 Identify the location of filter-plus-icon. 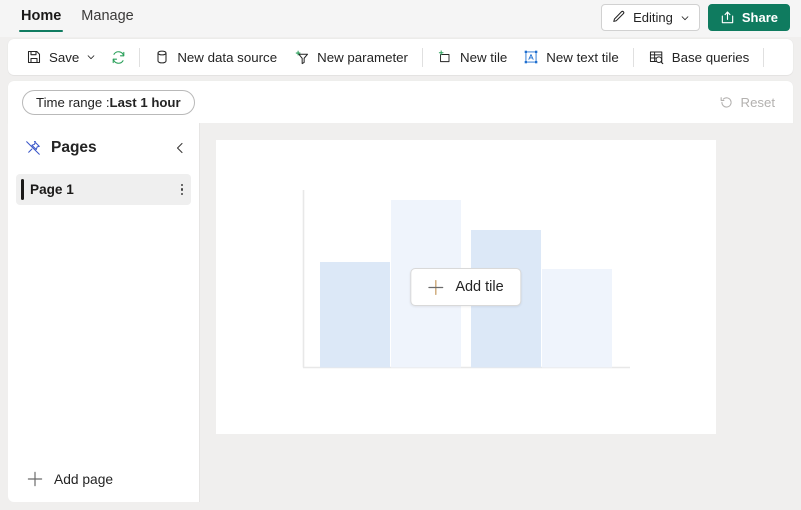
(301, 57).